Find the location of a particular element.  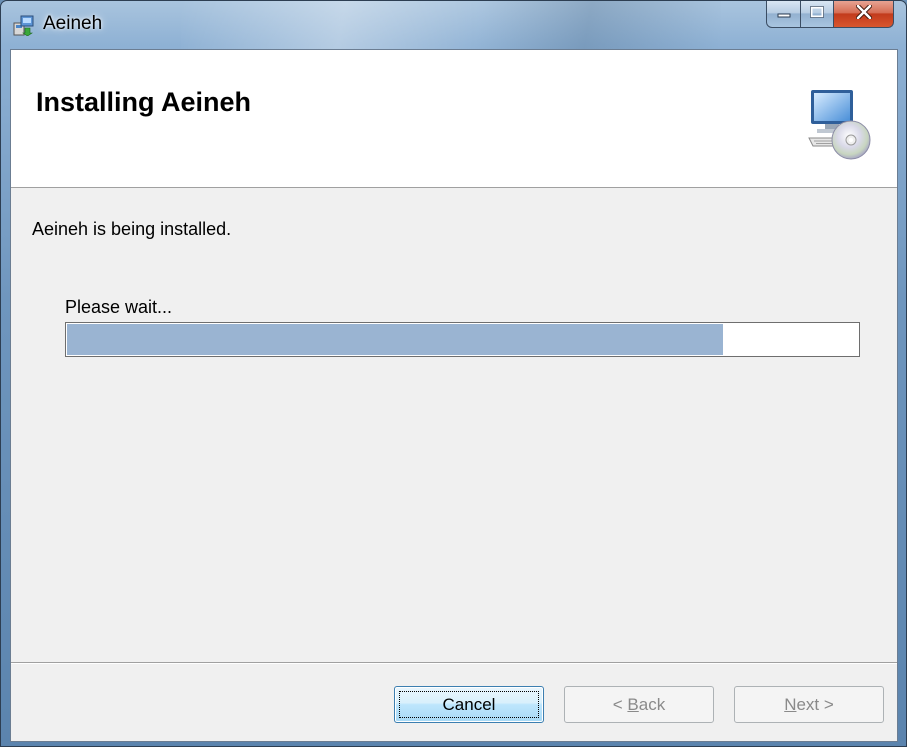

maximize-button is located at coordinates (817, 14).